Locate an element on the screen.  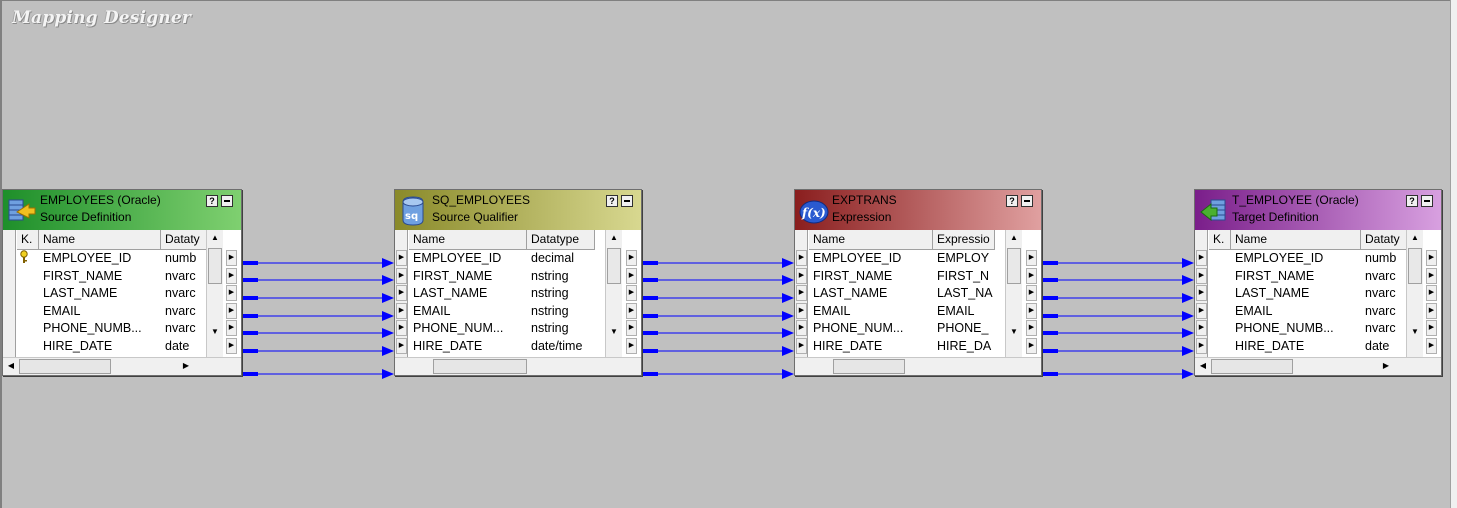
transformation-header: EMPLOYEES (Oracle) Source Definition ? is located at coordinates (122, 210).